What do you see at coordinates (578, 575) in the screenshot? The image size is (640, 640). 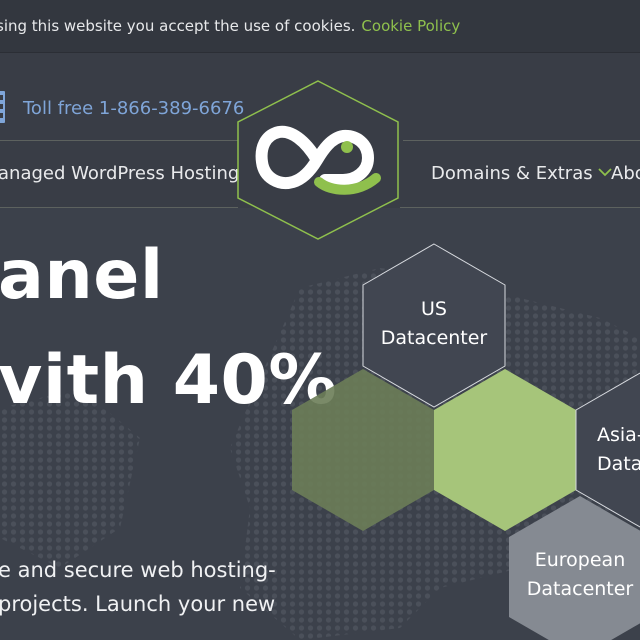 I see `european-datacenter-label: European Datacenter` at bounding box center [578, 575].